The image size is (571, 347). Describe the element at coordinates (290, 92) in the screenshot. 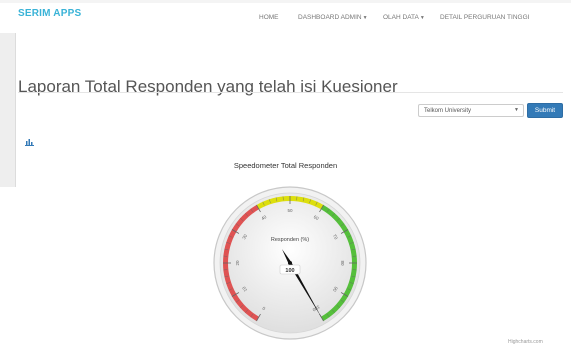

I see `title-divider` at that location.